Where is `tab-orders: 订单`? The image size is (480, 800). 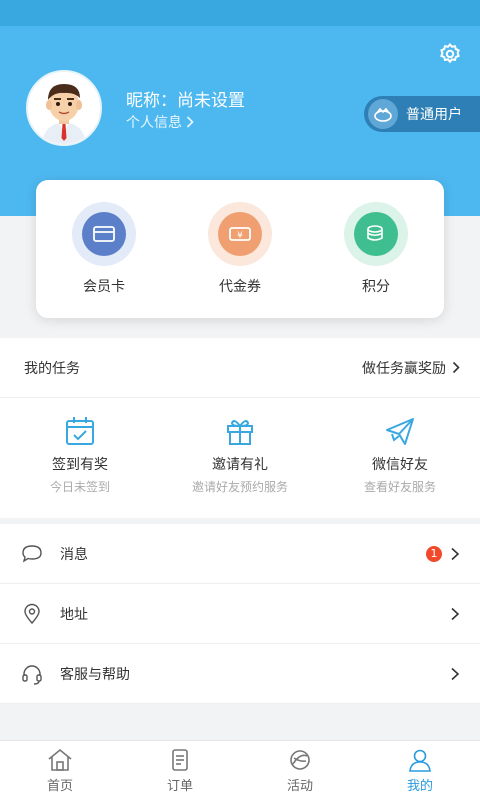
tab-orders: 订单 is located at coordinates (180, 770).